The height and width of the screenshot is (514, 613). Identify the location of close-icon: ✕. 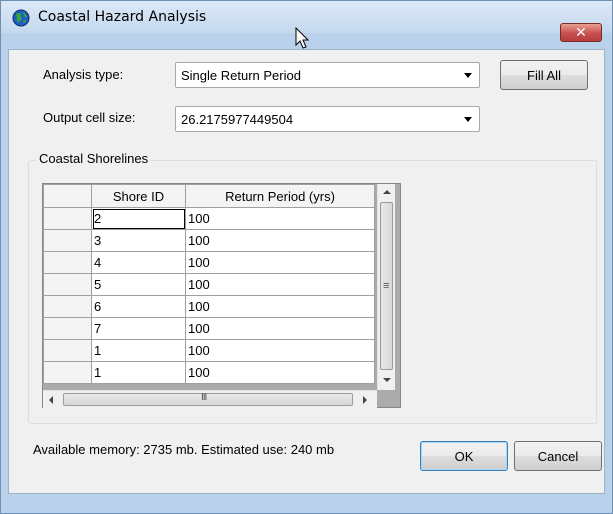
(581, 32).